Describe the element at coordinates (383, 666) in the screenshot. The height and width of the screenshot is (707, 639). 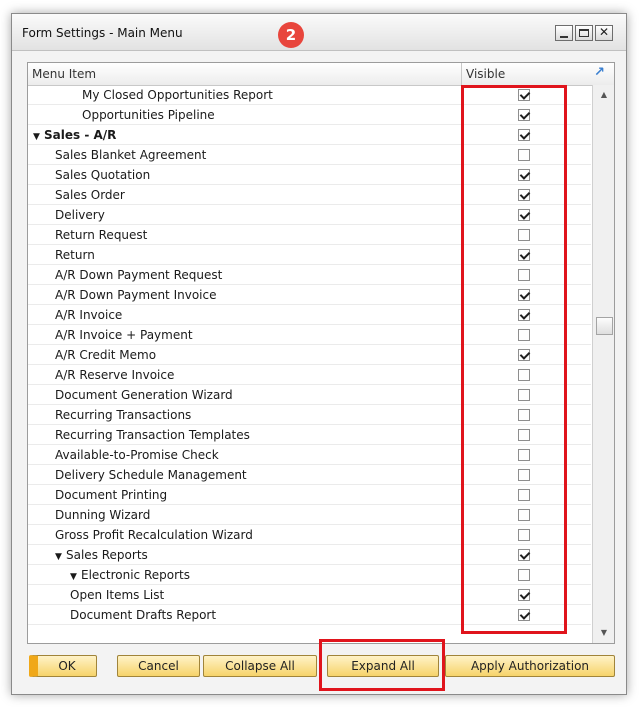
I see `expand-all-button: Expand All` at that location.